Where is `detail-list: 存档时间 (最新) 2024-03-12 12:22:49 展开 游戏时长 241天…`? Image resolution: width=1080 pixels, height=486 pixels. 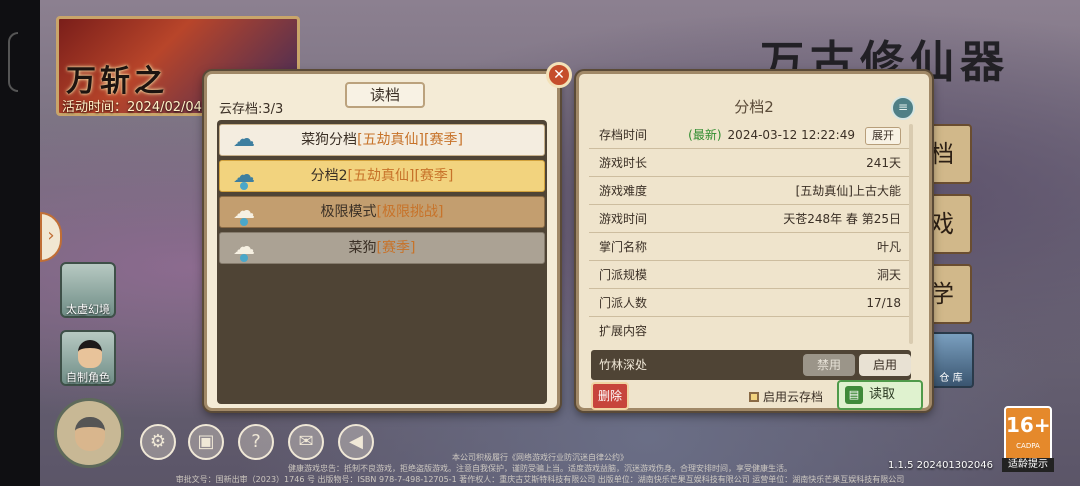
detail-list: 存档时间 (最新) 2024-03-12 12:22:49 展开 游戏时长 241天… is located at coordinates (750, 236).